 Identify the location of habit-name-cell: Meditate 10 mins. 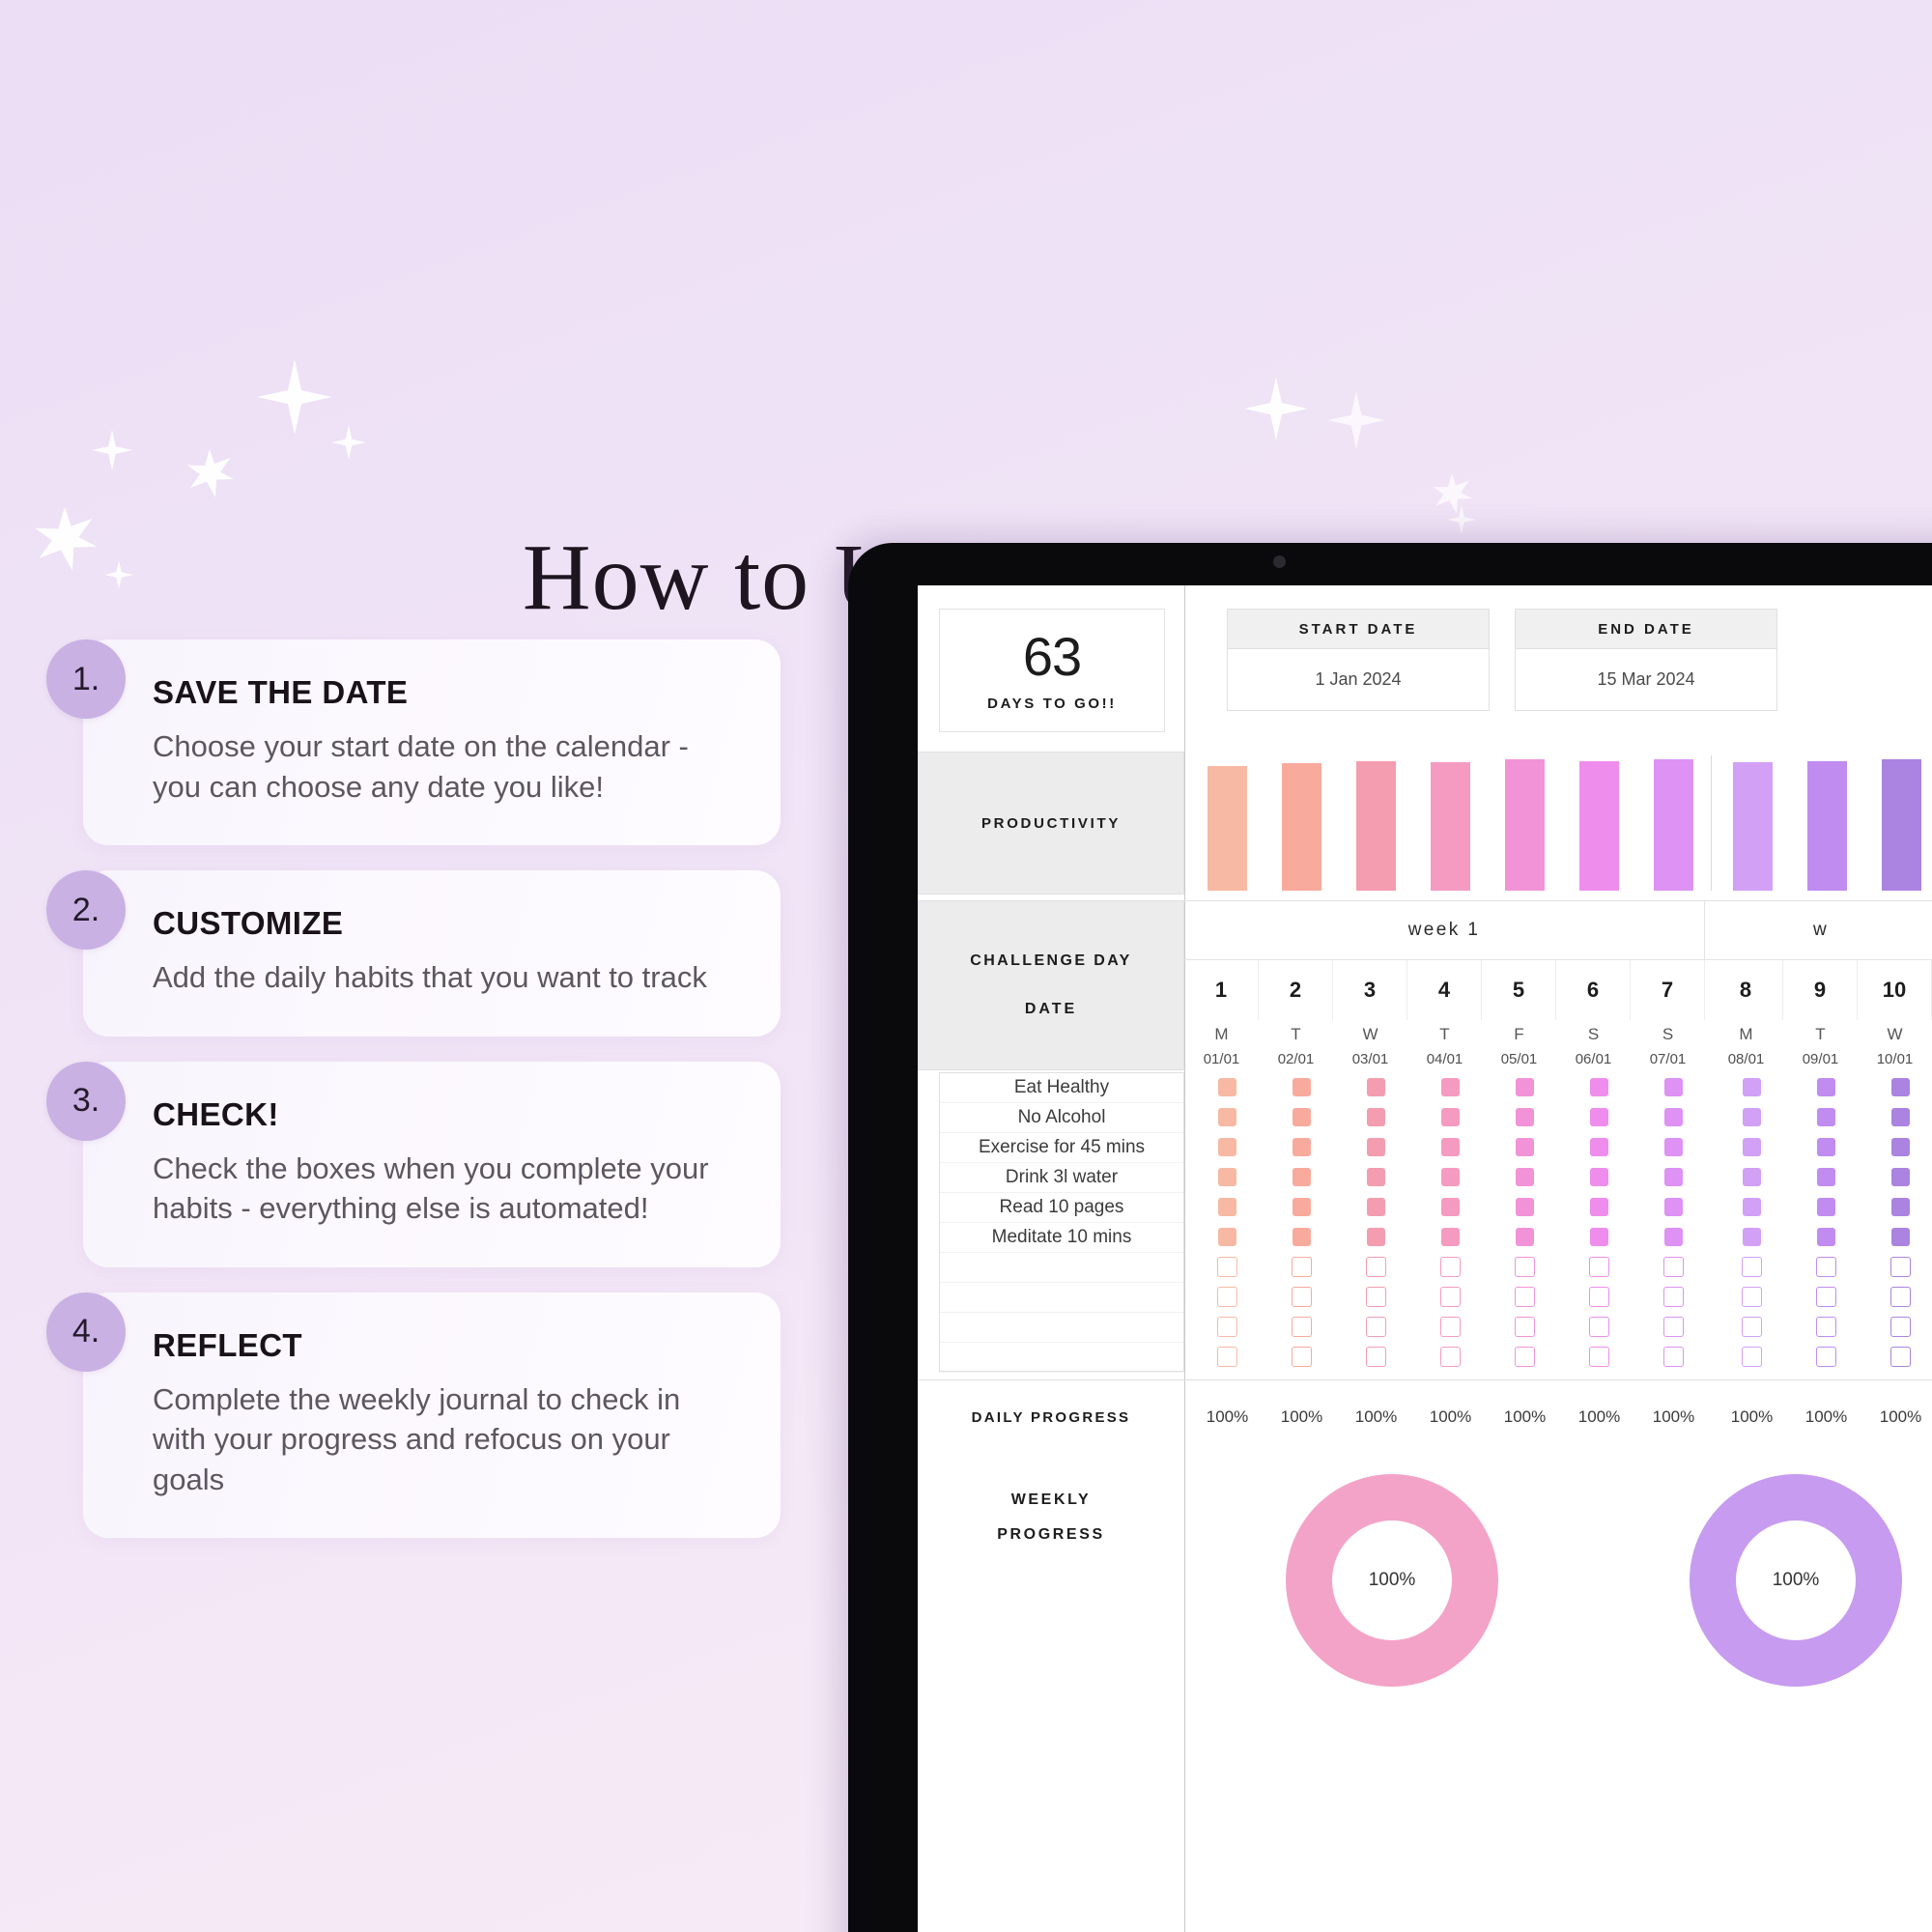
(1061, 1238).